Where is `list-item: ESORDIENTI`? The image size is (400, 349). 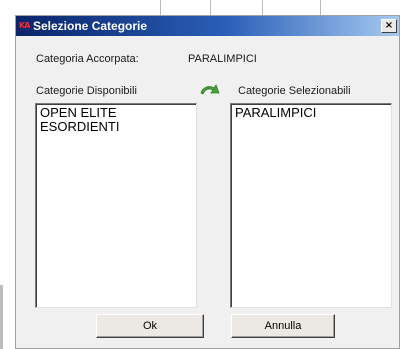 list-item: ESORDIENTI is located at coordinates (118, 127).